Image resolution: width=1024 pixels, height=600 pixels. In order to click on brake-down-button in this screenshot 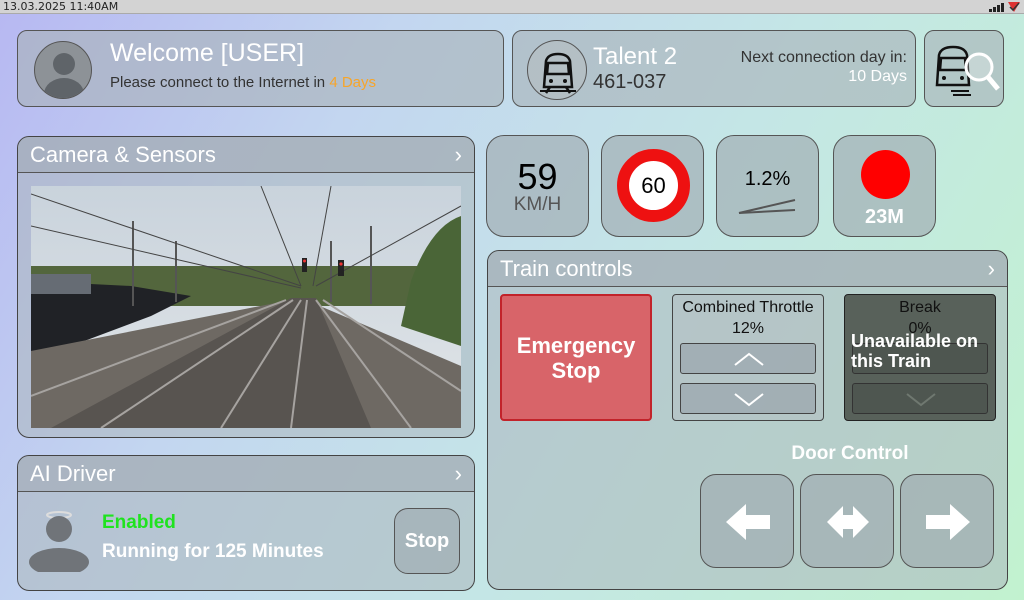, I will do `click(920, 398)`.